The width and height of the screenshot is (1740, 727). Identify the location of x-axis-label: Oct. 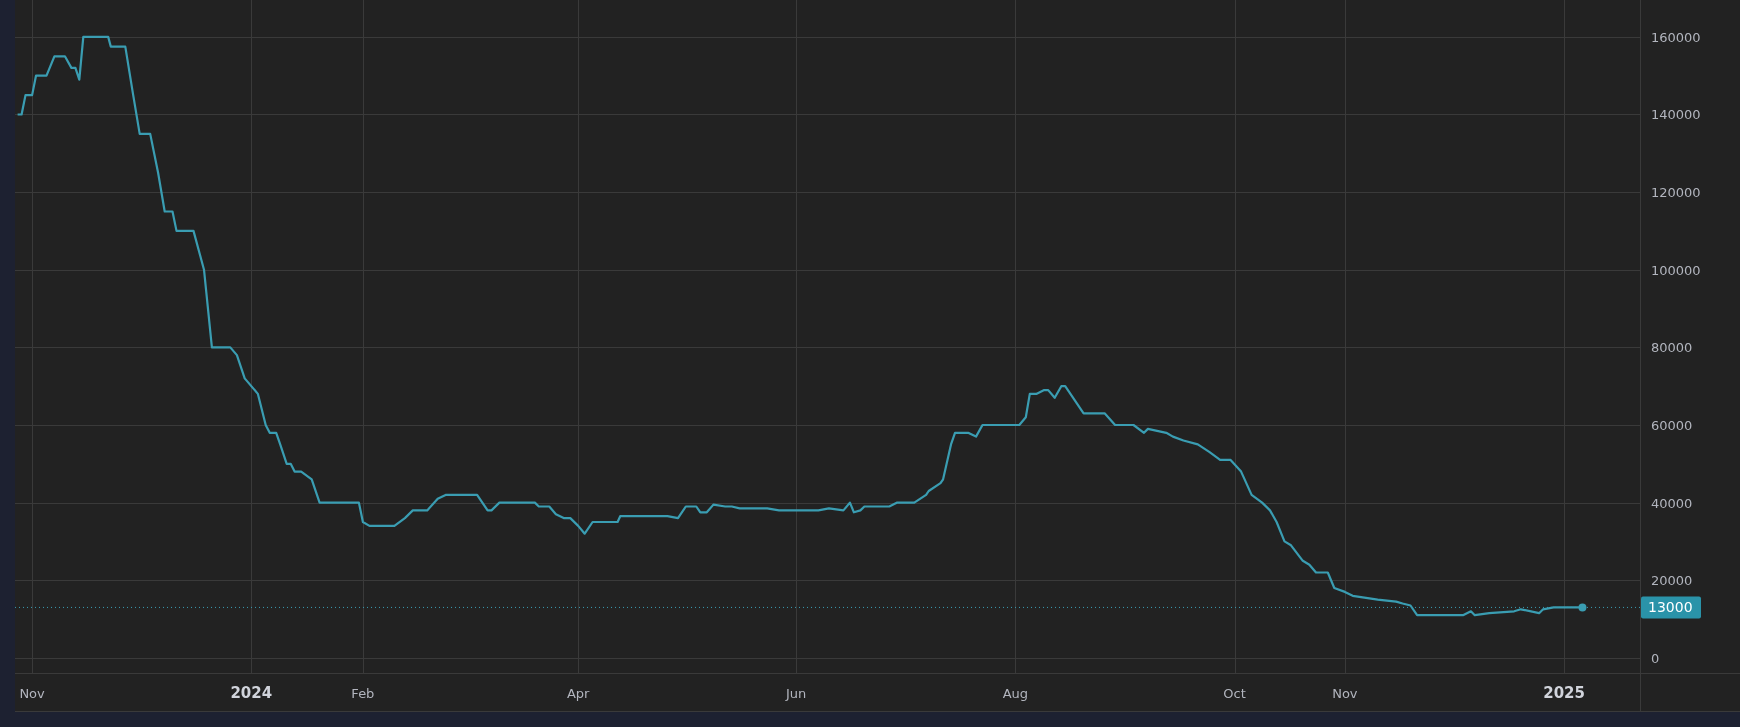
(1234, 693).